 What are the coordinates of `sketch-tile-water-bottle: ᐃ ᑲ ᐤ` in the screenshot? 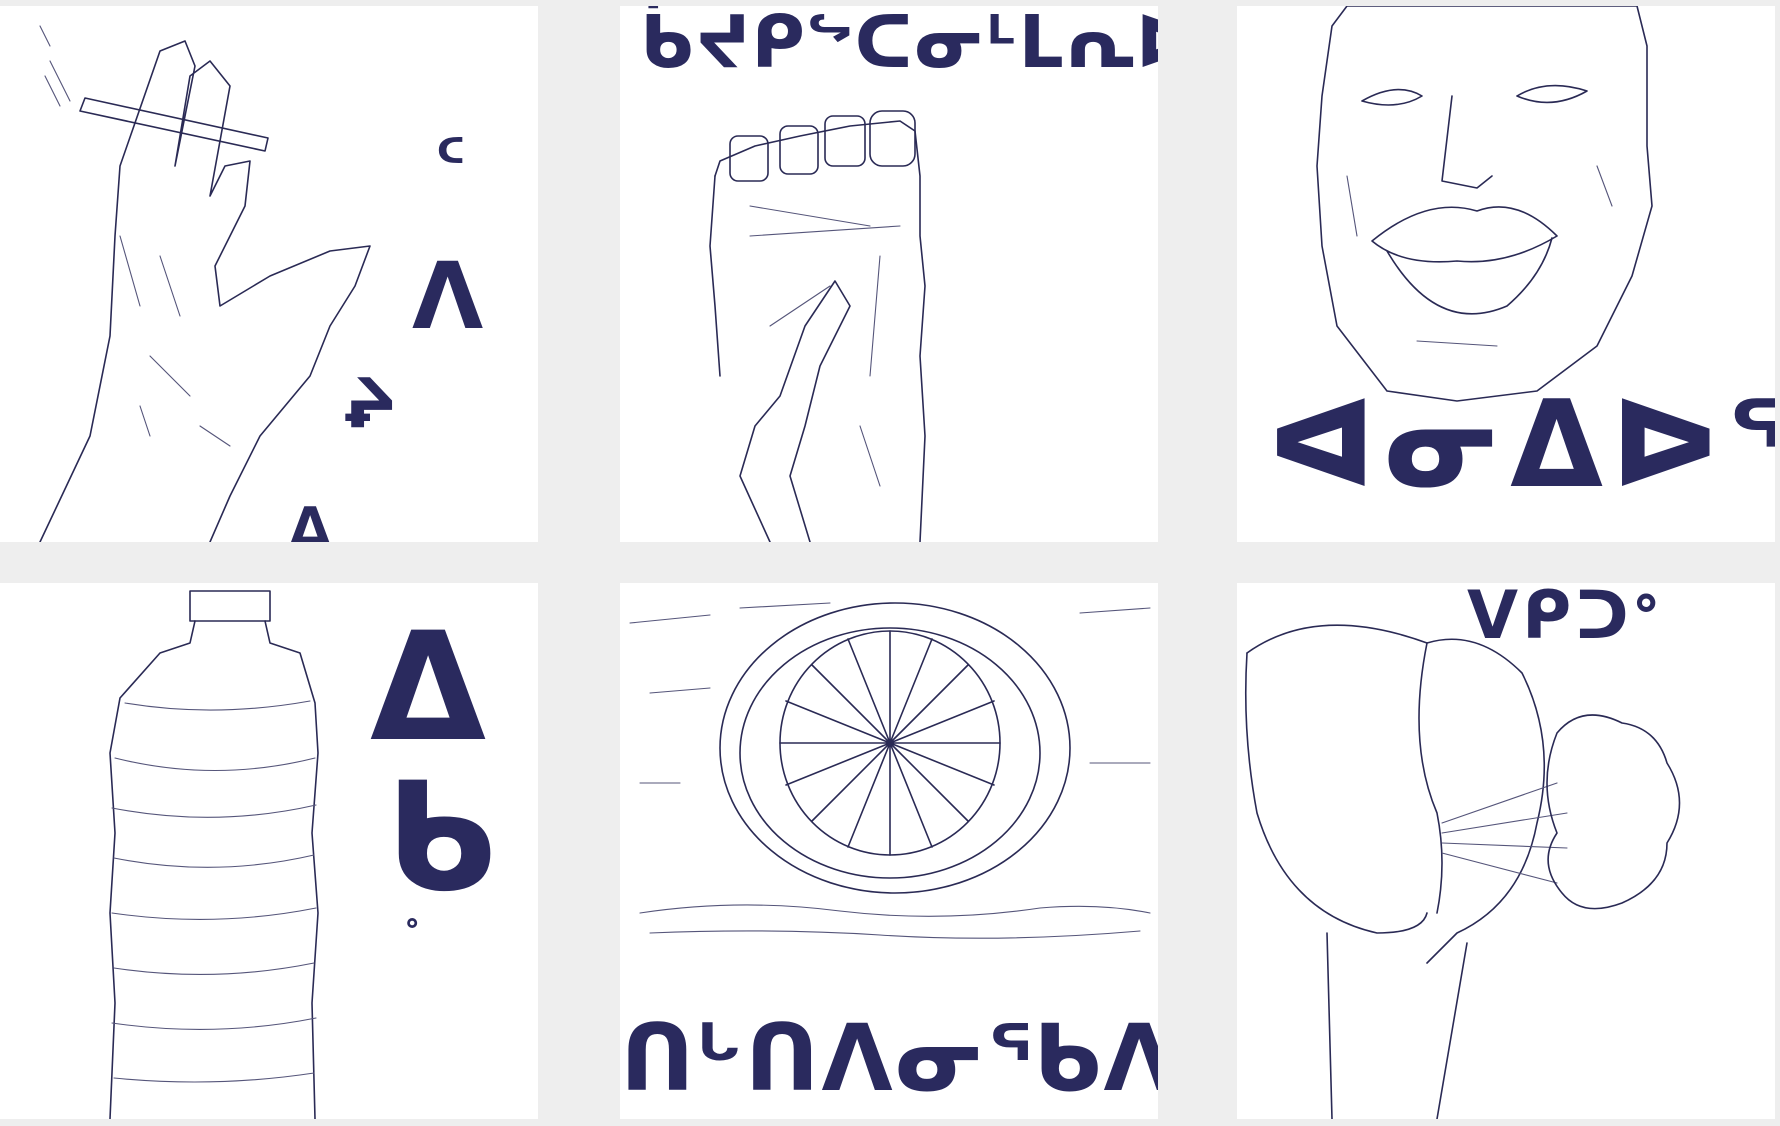 It's located at (269, 851).